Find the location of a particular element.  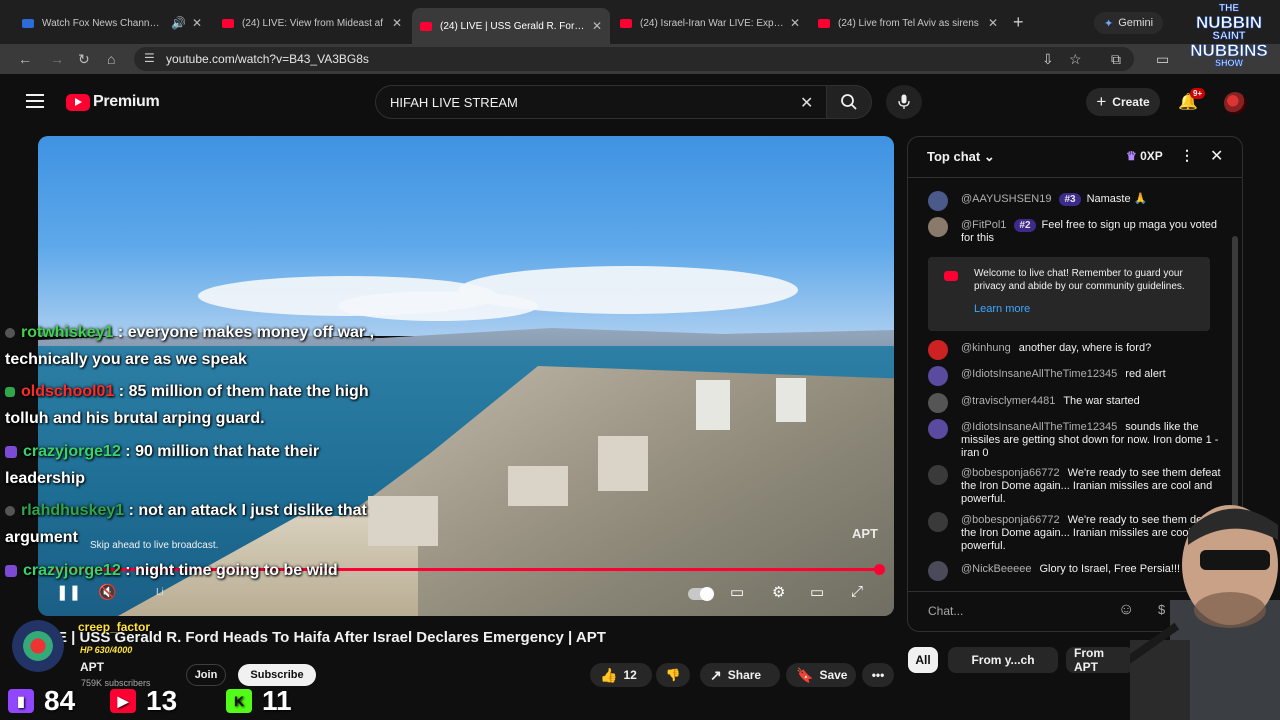

fox-news-icon is located at coordinates (28, 23).